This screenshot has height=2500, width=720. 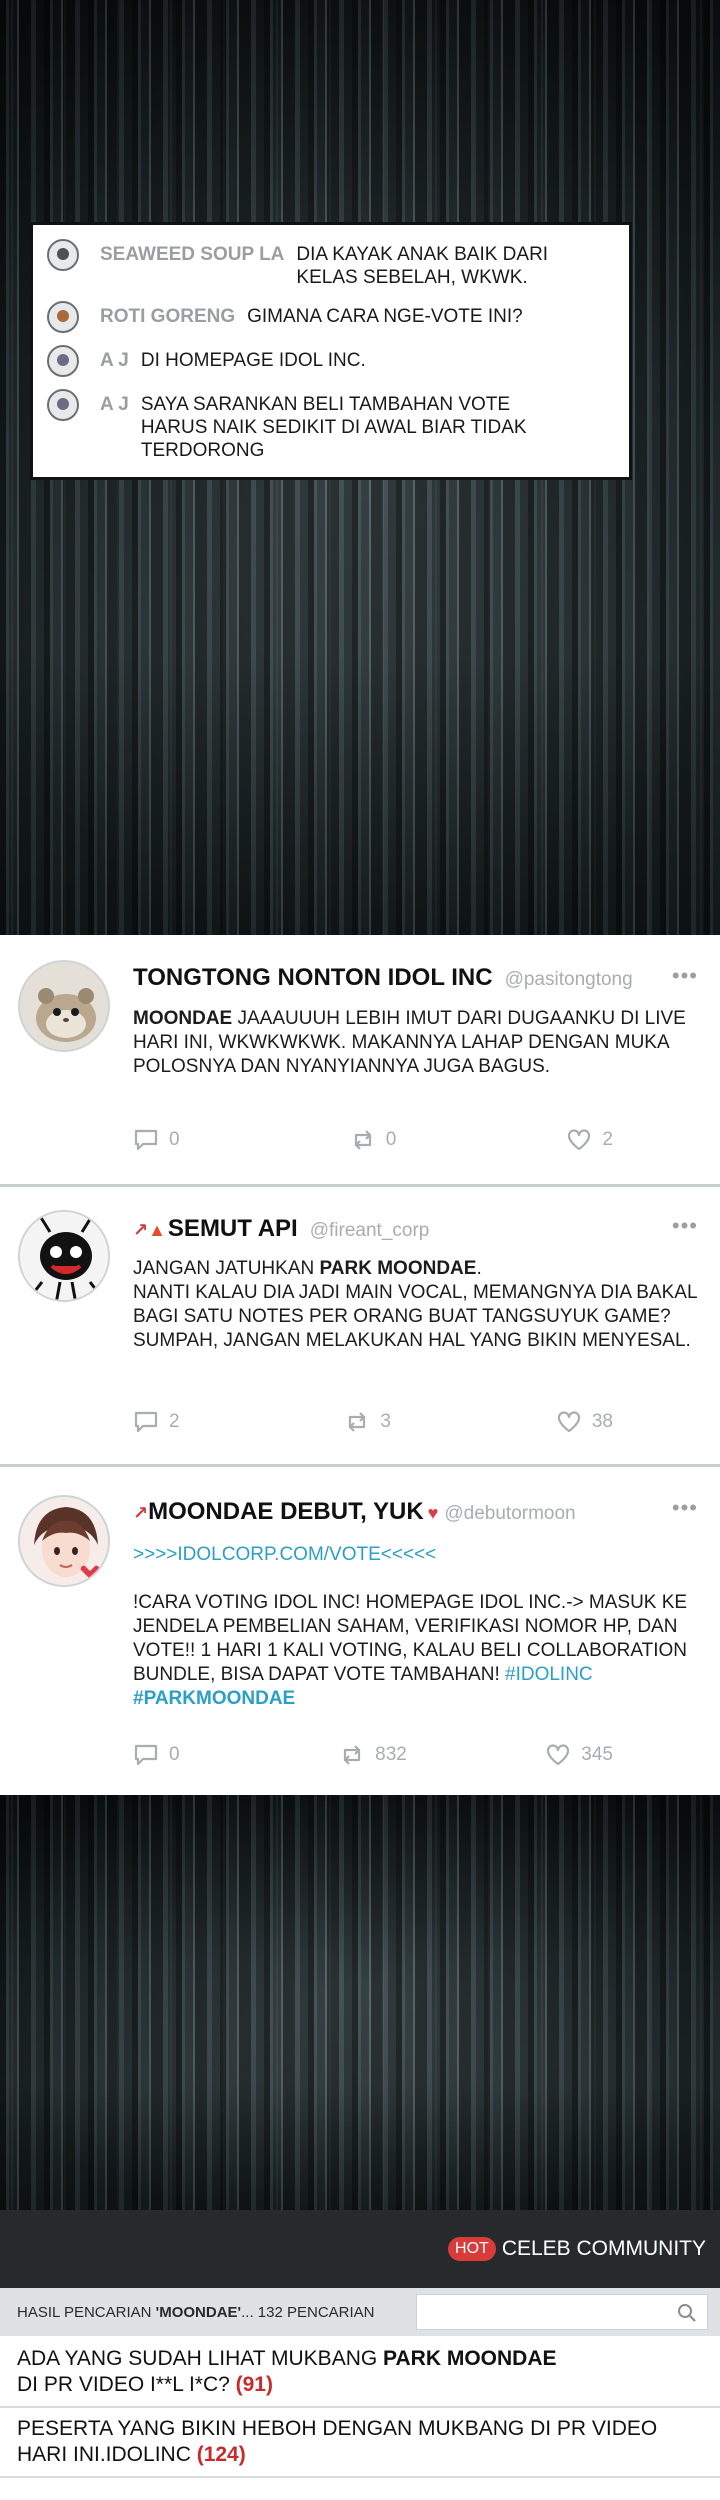 I want to click on search-icon, so click(x=687, y=2313).